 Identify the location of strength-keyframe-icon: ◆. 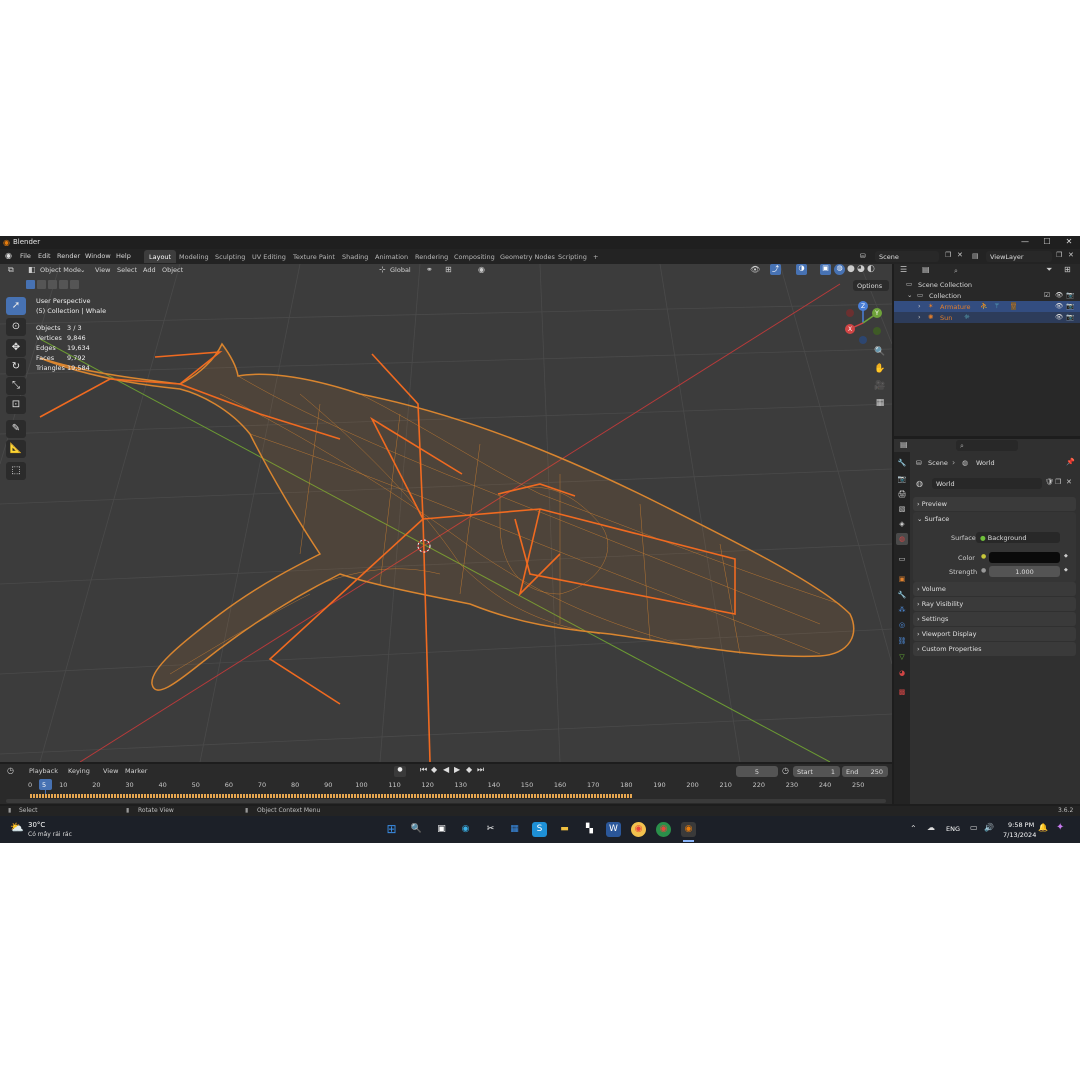
(1066, 570).